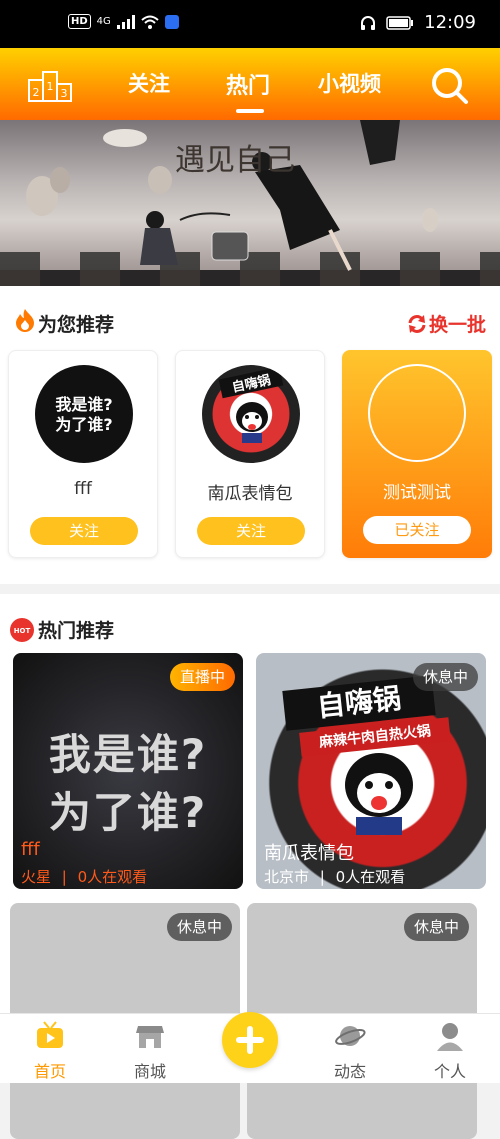 The height and width of the screenshot is (1139, 500). What do you see at coordinates (64, 93) in the screenshot?
I see `rank-digit: 3` at bounding box center [64, 93].